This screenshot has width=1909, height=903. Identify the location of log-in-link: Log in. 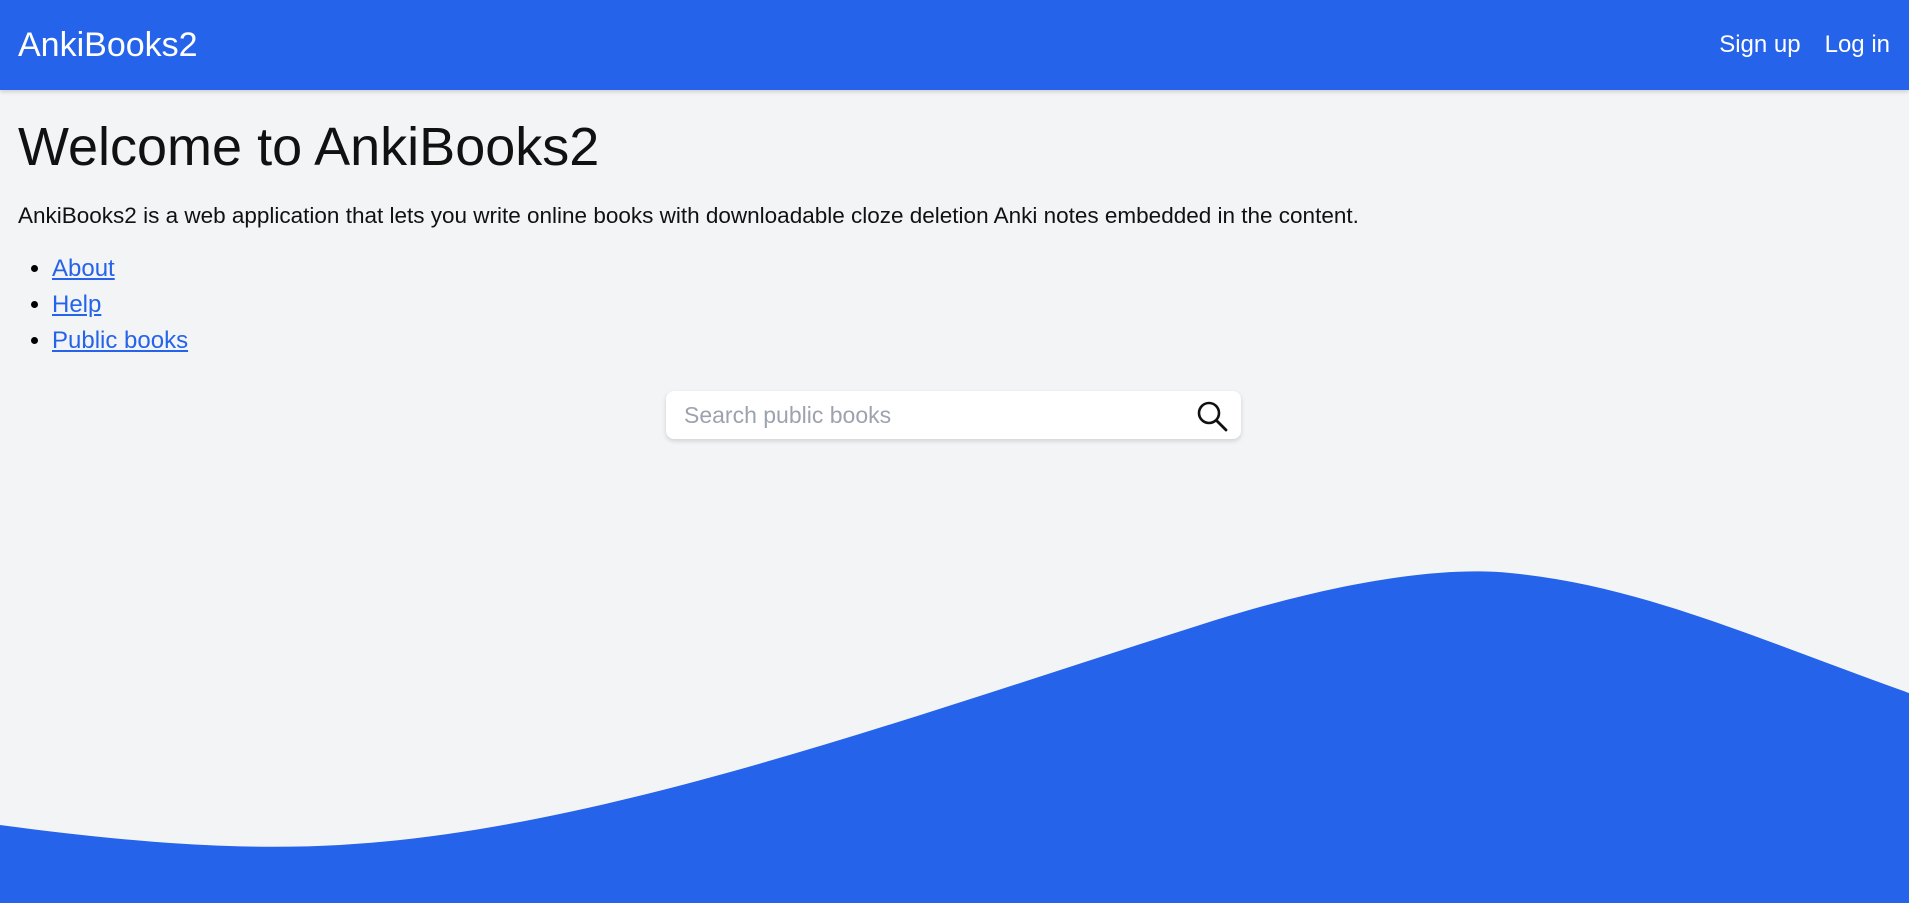
(1857, 45).